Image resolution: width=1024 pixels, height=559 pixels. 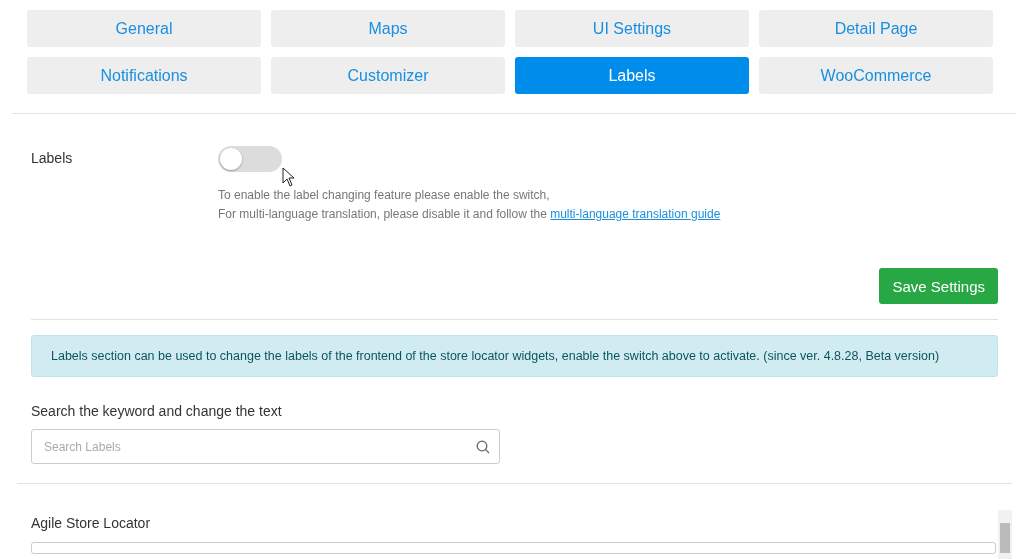 What do you see at coordinates (632, 28) in the screenshot?
I see `tab: UI Settings` at bounding box center [632, 28].